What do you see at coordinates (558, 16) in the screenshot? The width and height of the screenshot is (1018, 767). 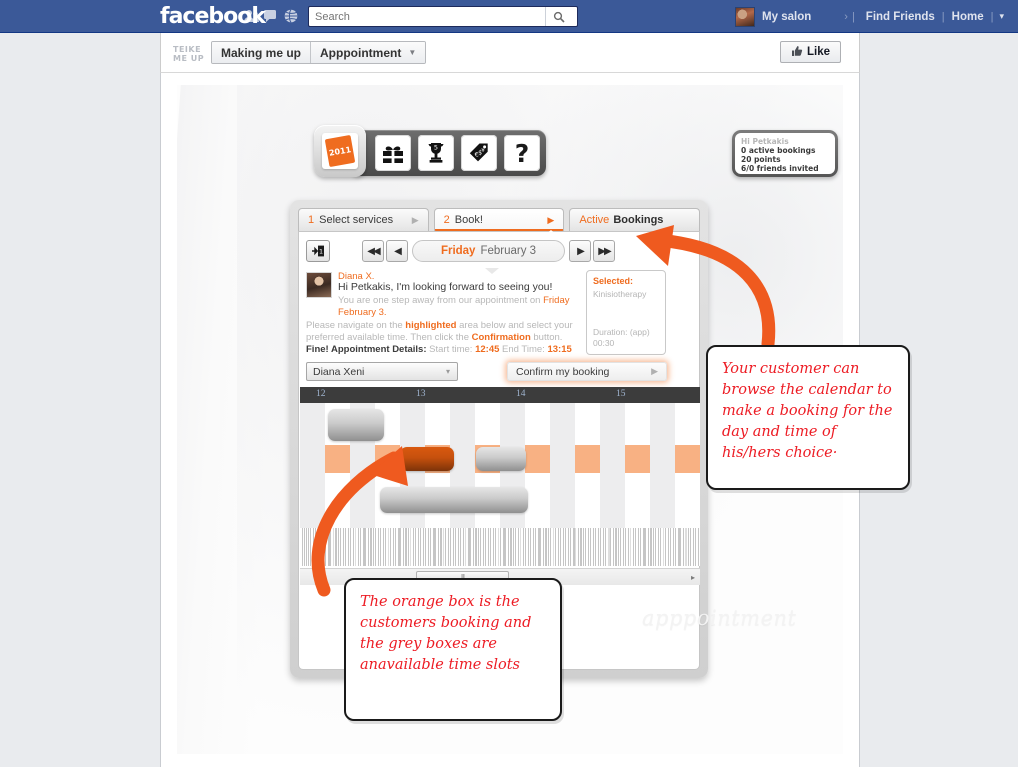 I see `search-icon` at bounding box center [558, 16].